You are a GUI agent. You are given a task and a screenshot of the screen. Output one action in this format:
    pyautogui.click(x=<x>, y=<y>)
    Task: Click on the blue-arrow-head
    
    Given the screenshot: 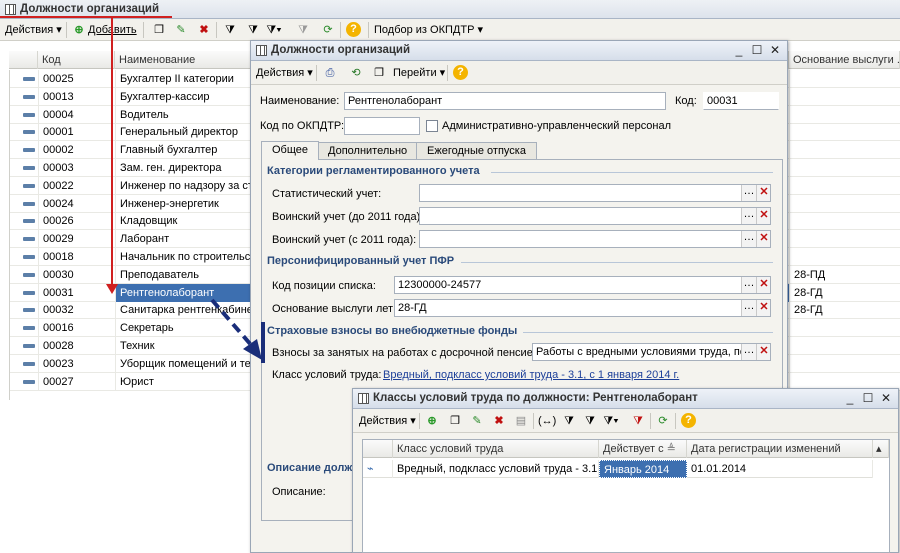 What is the action you would take?
    pyautogui.click(x=252, y=349)
    